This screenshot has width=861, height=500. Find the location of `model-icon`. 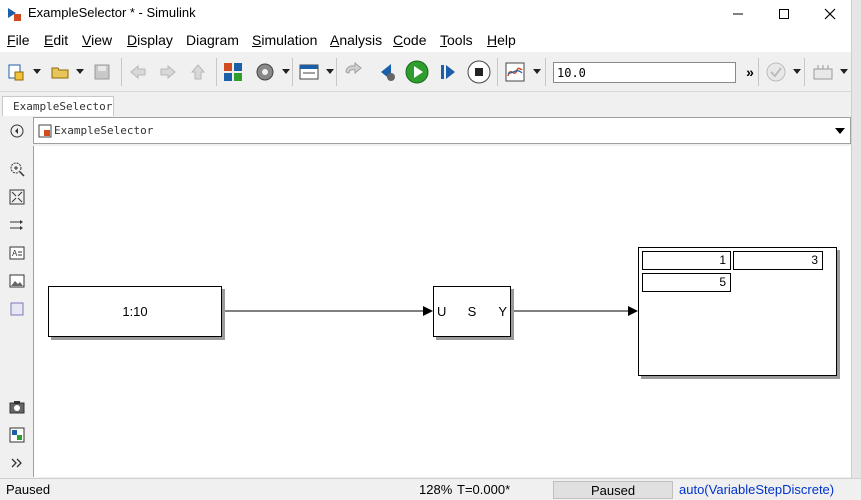

model-icon is located at coordinates (45, 131).